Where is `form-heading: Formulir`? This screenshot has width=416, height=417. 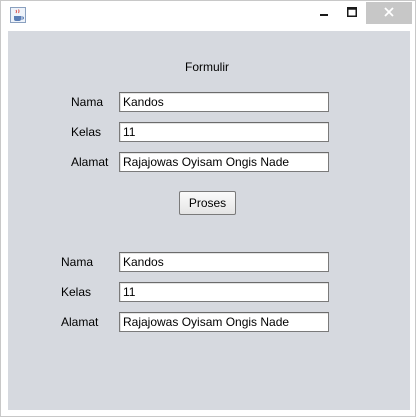 form-heading: Formulir is located at coordinates (207, 67).